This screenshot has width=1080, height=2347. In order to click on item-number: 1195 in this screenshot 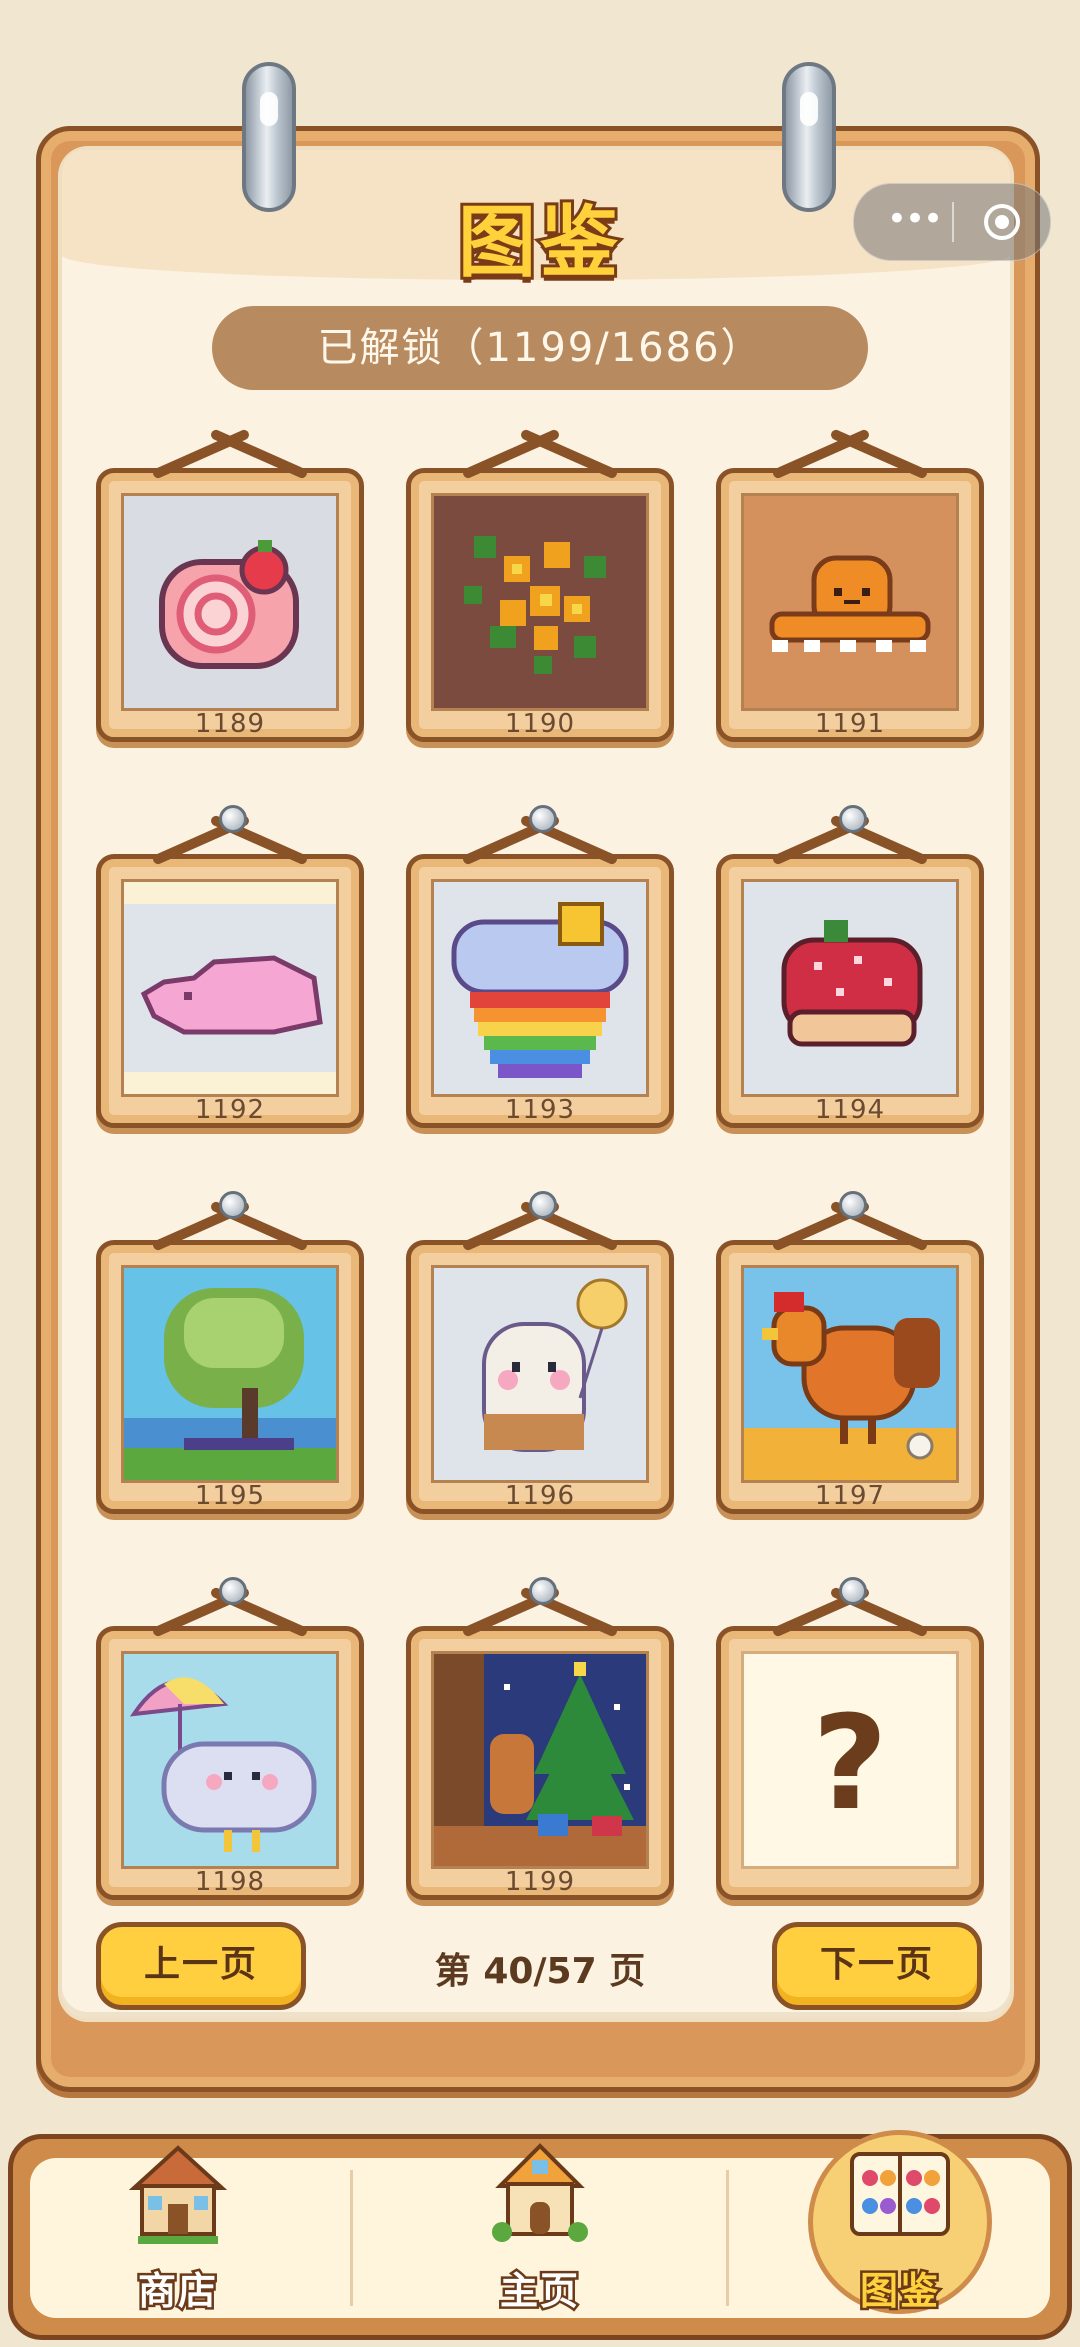, I will do `click(230, 1496)`.